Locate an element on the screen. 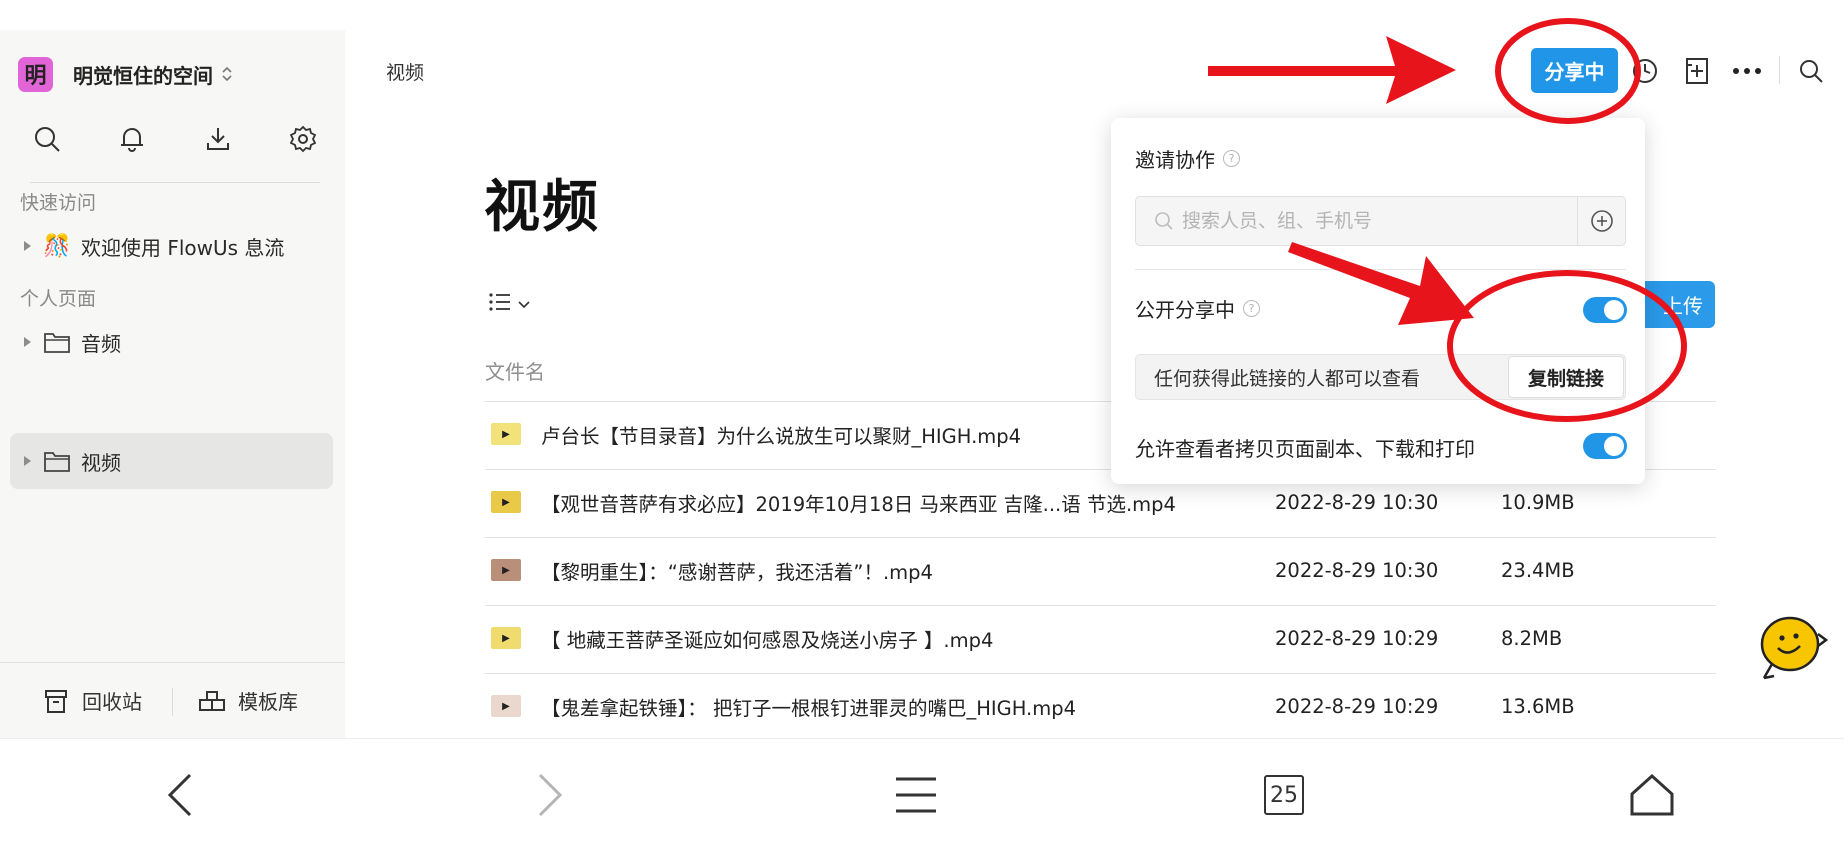 Image resolution: width=1844 pixels, height=858 pixels. sidebar-footer-divider is located at coordinates (172, 662).